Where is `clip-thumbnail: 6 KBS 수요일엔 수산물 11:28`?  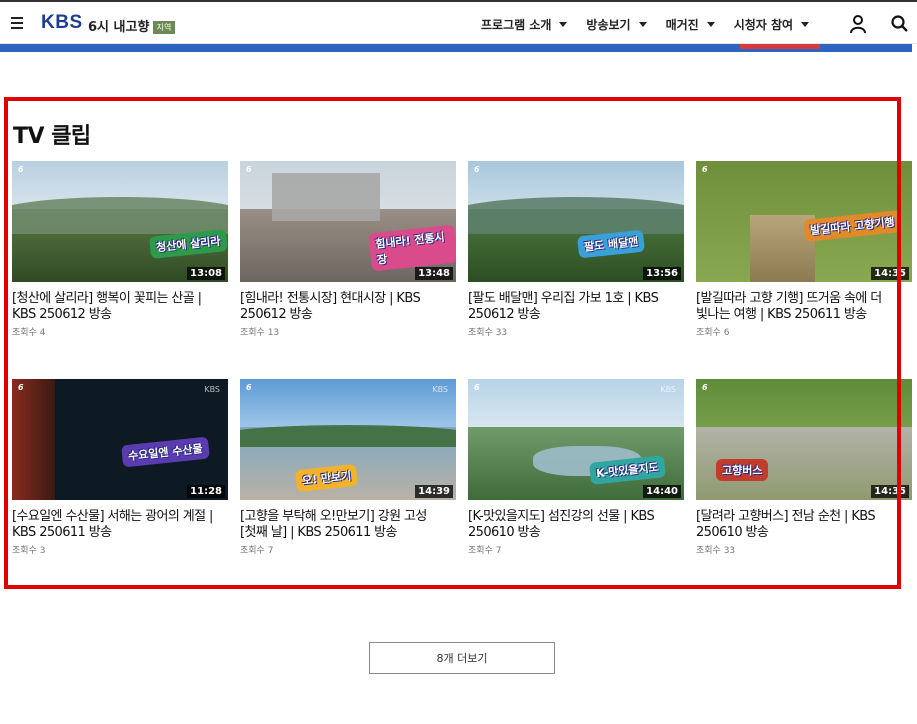
clip-thumbnail: 6 KBS 수요일엔 수산물 11:28 is located at coordinates (120, 439).